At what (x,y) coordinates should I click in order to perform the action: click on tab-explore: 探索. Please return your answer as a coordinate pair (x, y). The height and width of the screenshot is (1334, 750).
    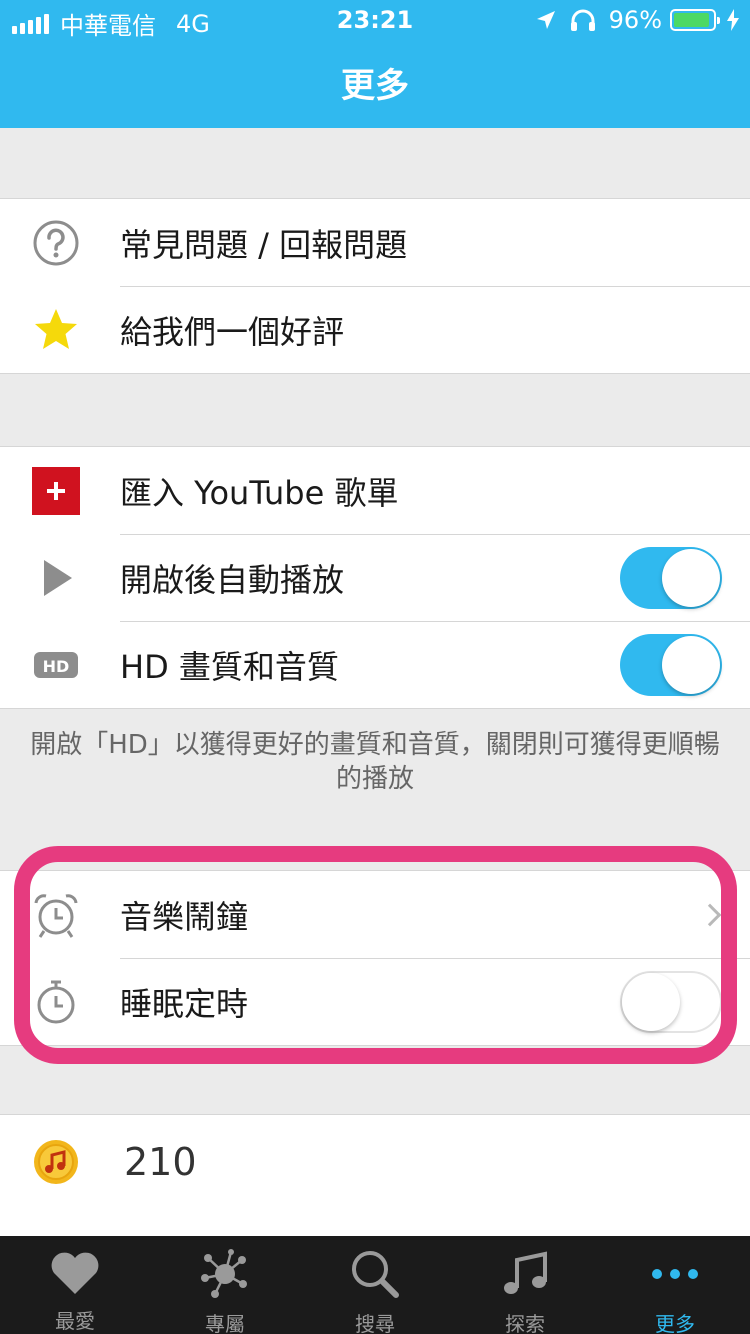
    Looking at the image, I should click on (525, 1285).